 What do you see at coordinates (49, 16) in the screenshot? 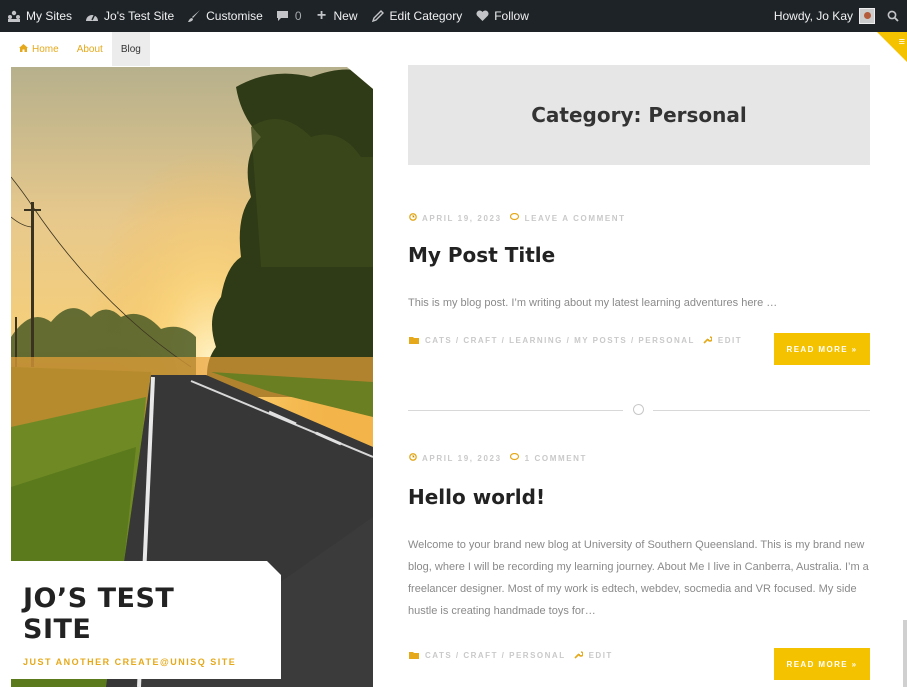
I see `my-sites-label: My Sites` at bounding box center [49, 16].